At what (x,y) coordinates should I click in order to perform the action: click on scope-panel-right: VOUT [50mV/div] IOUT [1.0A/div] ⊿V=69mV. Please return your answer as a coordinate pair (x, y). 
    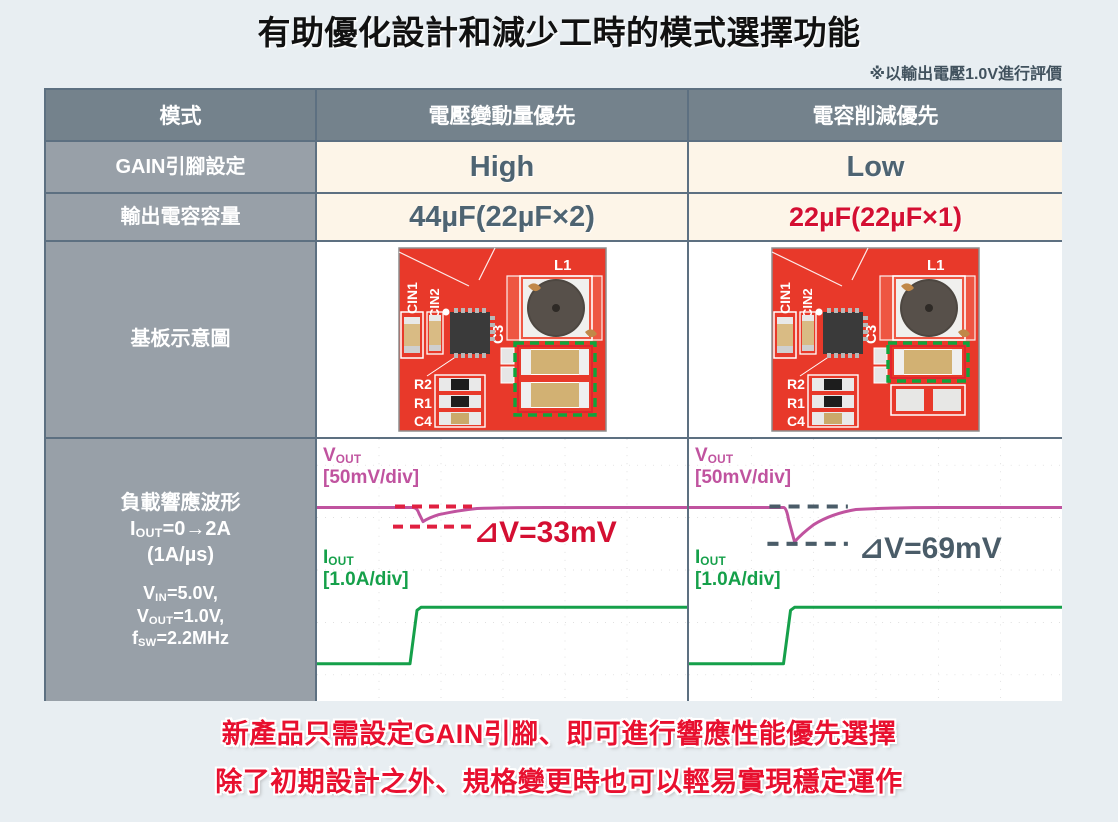
    Looking at the image, I should click on (875, 570).